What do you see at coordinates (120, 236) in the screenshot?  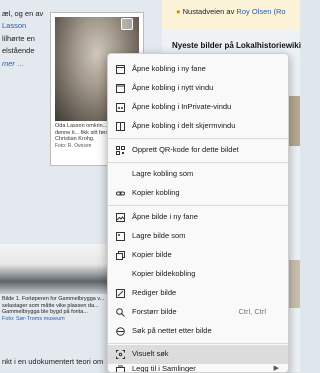 I see `save-image-icon` at bounding box center [120, 236].